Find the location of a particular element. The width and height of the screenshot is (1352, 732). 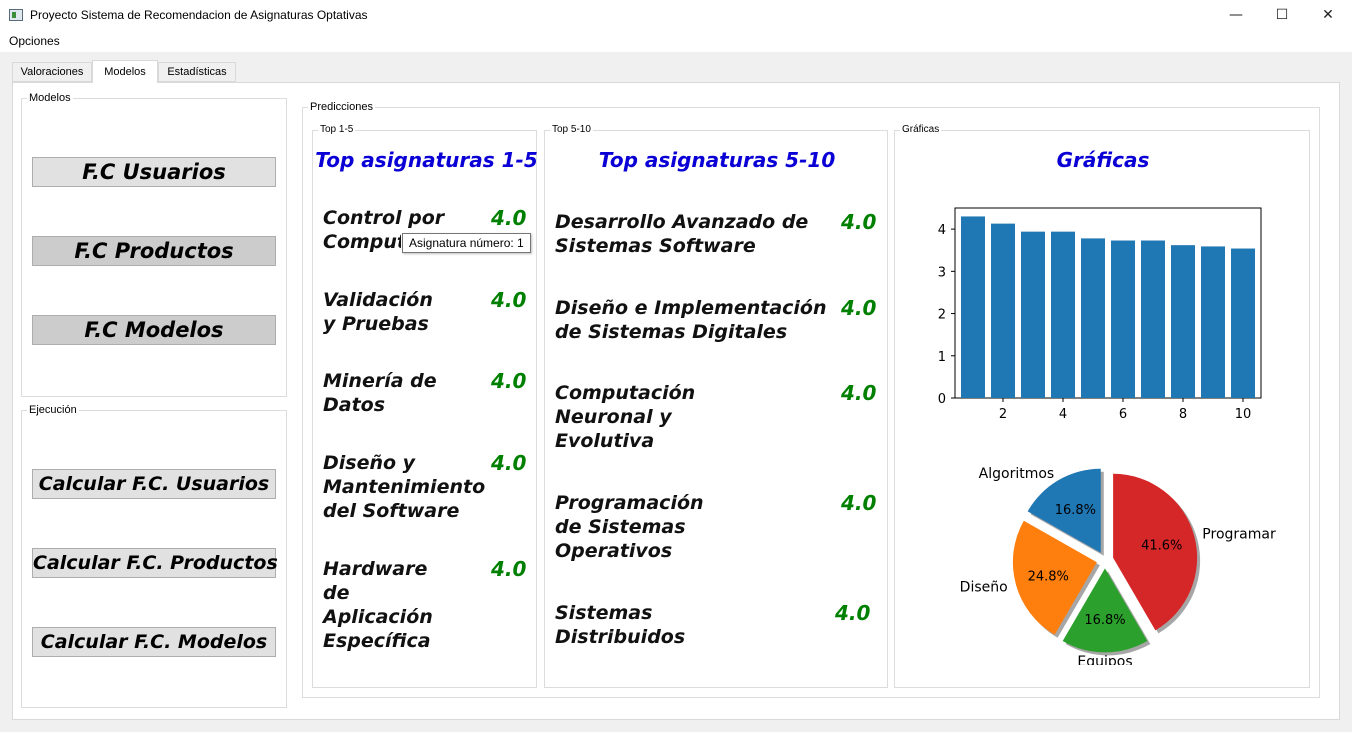

y-tick-label: 4 is located at coordinates (942, 230).